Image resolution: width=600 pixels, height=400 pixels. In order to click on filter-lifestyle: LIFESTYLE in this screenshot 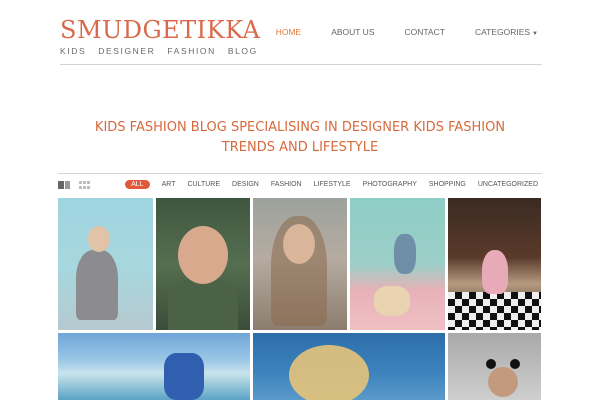, I will do `click(332, 184)`.